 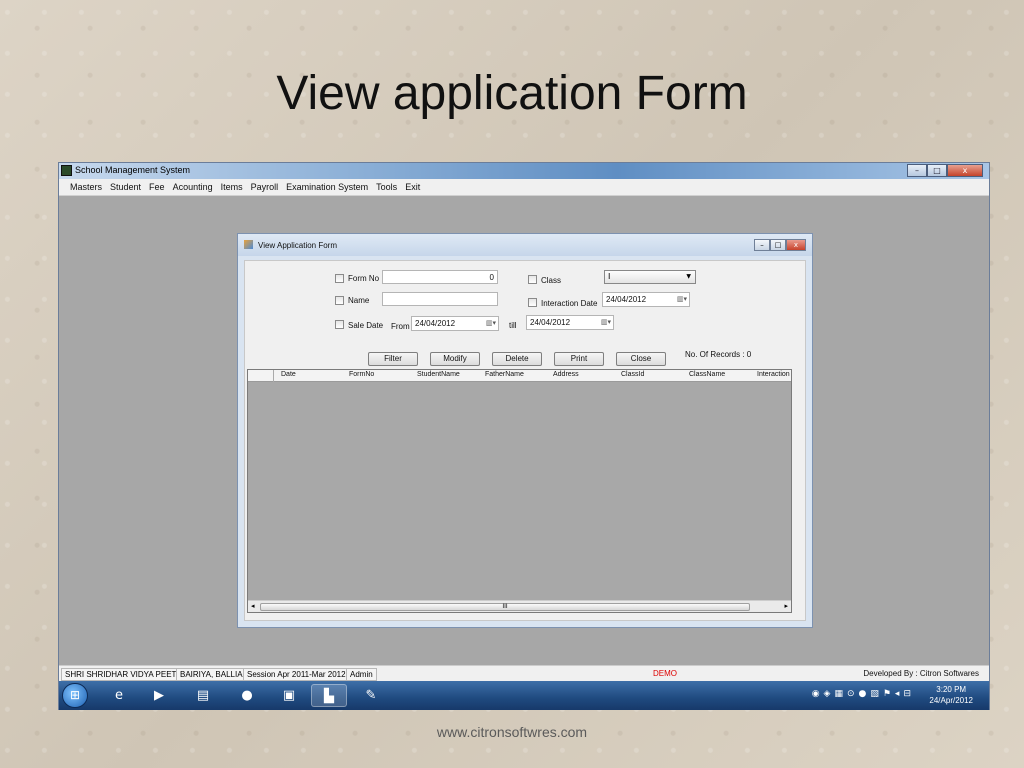 I want to click on grid-corner, so click(x=261, y=376).